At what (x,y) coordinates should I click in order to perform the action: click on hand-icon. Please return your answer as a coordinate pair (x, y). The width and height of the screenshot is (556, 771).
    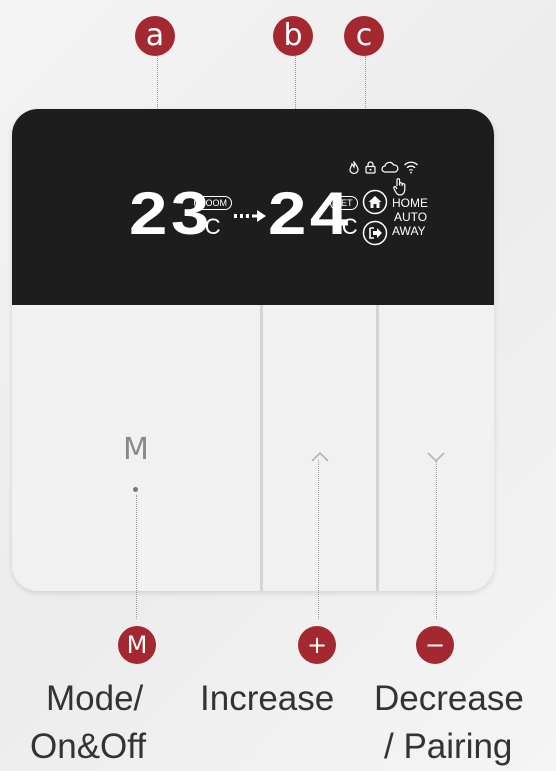
    Looking at the image, I should click on (399, 187).